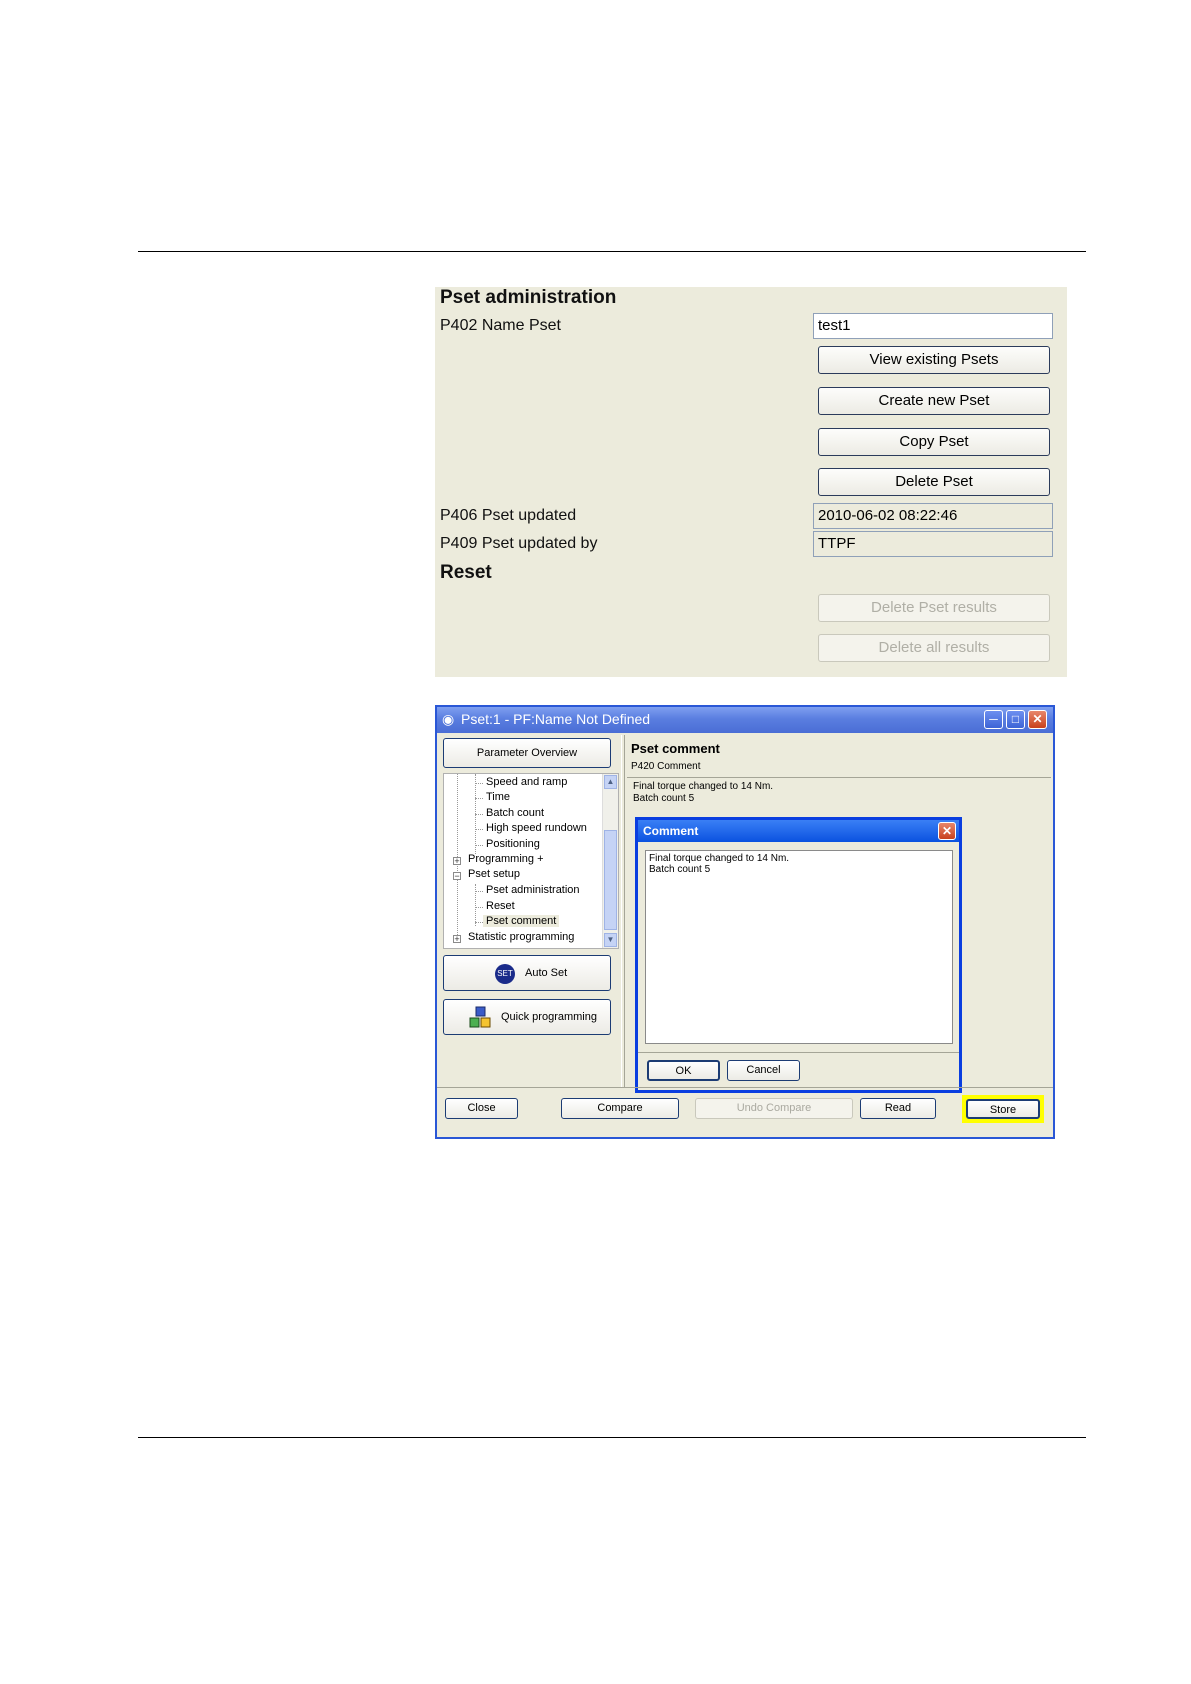  What do you see at coordinates (612, 251) in the screenshot?
I see `header-rule` at bounding box center [612, 251].